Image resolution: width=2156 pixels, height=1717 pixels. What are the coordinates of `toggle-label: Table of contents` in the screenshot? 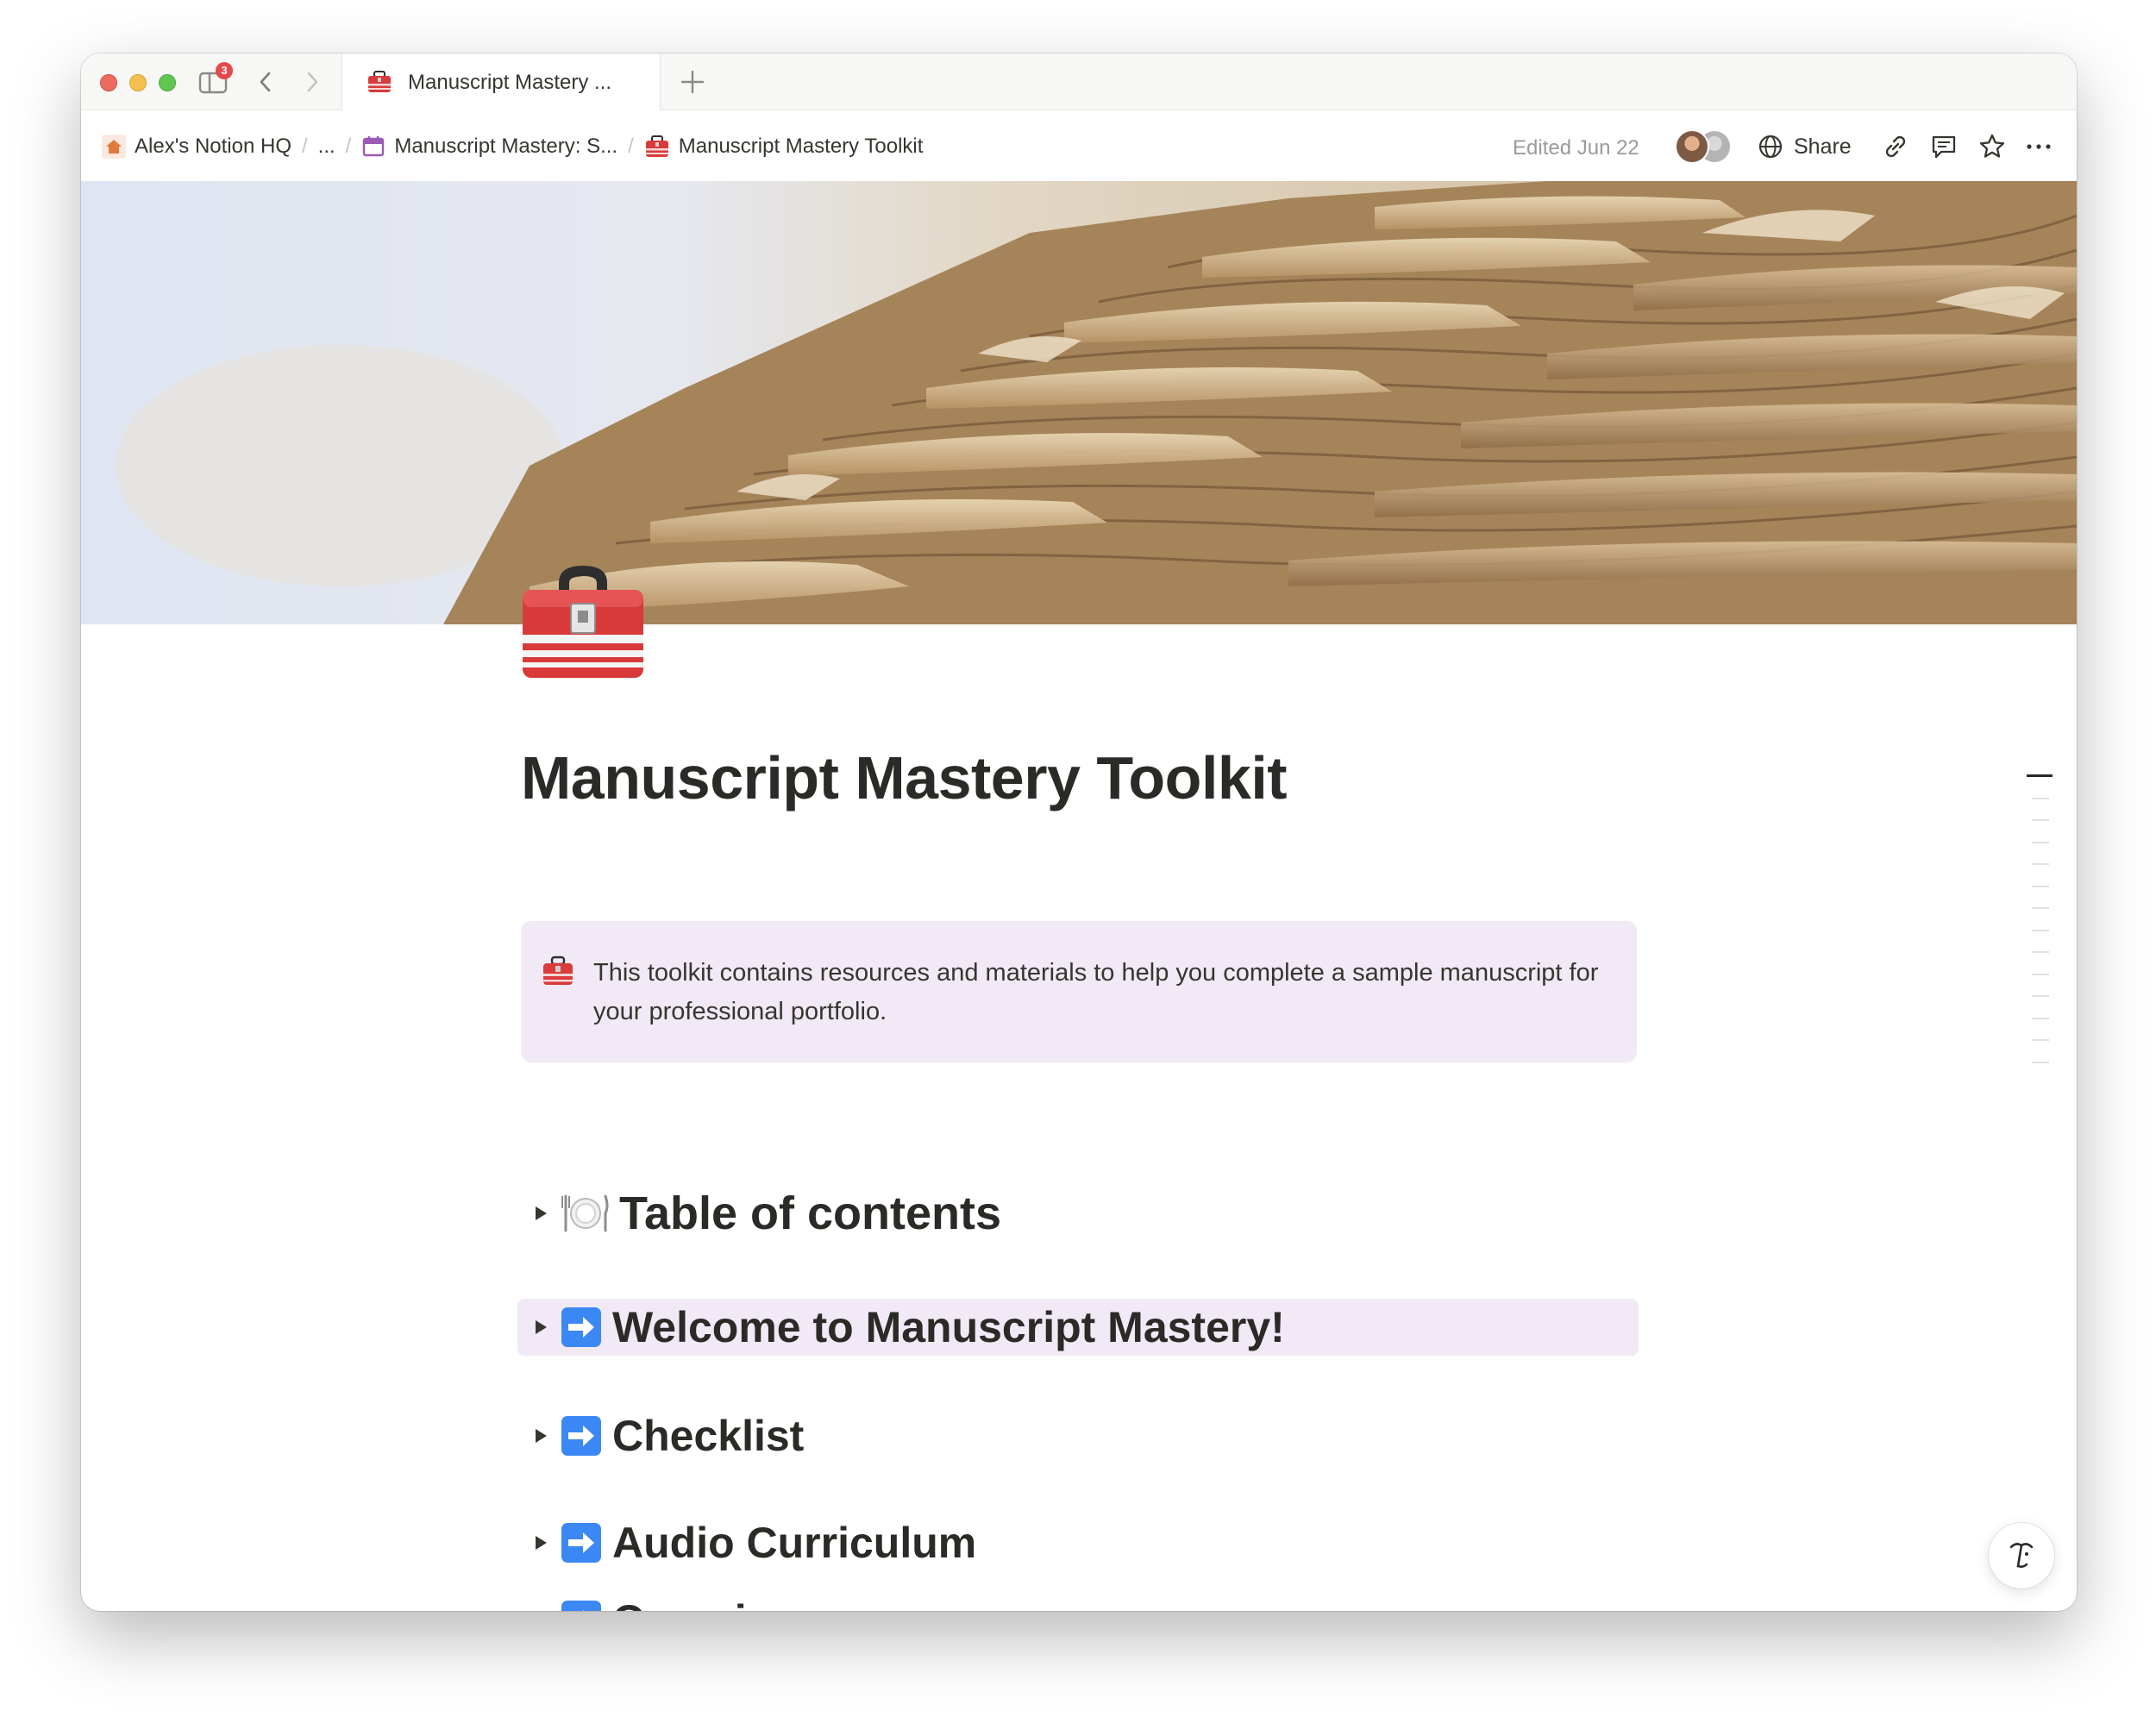 It's located at (810, 1213).